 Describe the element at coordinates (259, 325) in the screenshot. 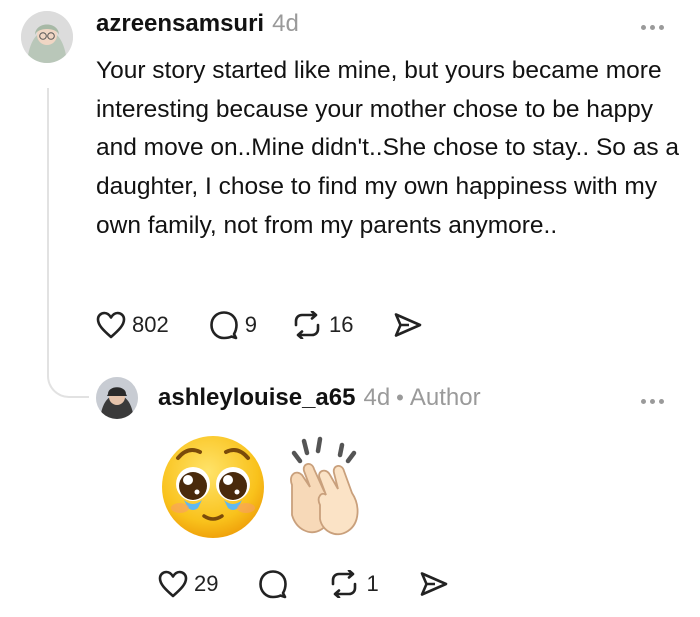

I see `comment-actions: 802 9 16` at that location.